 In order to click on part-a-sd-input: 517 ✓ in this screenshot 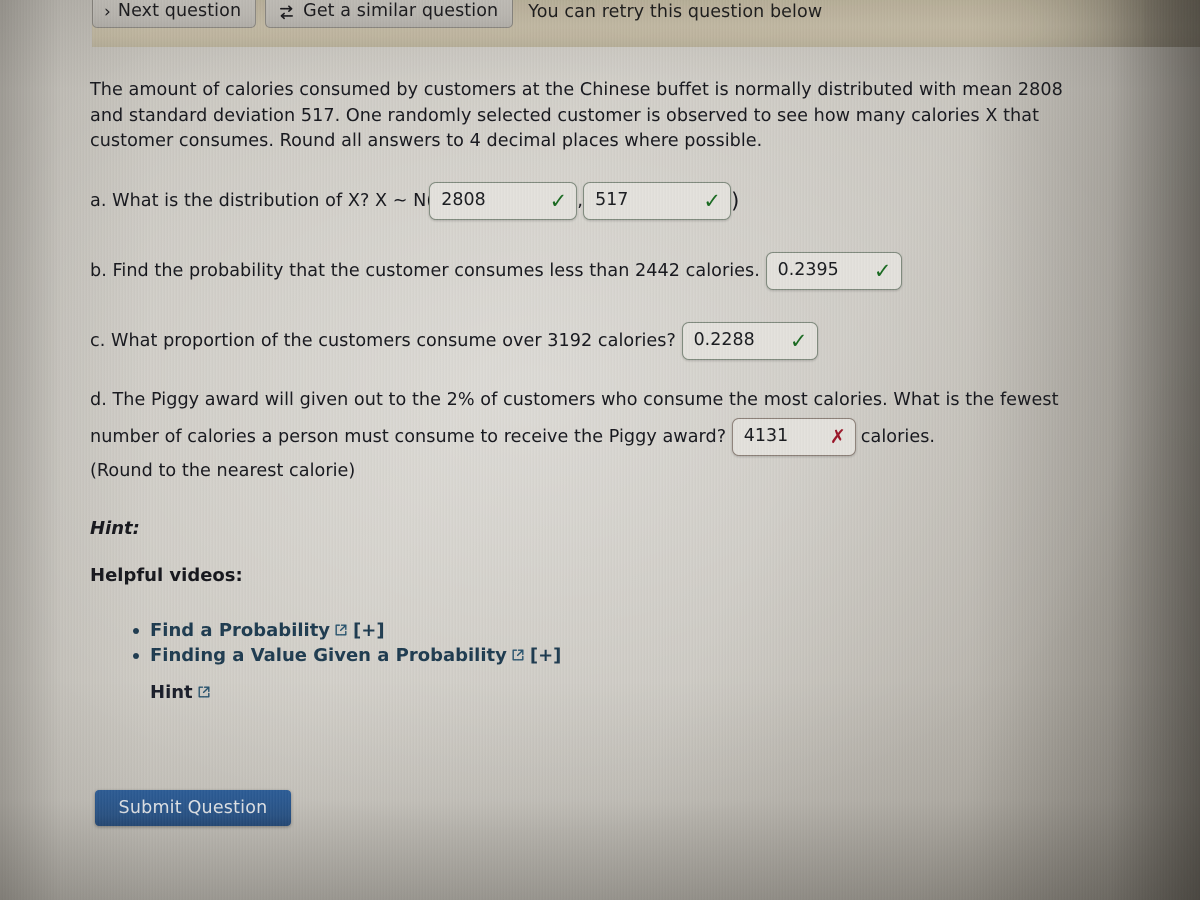, I will do `click(657, 201)`.